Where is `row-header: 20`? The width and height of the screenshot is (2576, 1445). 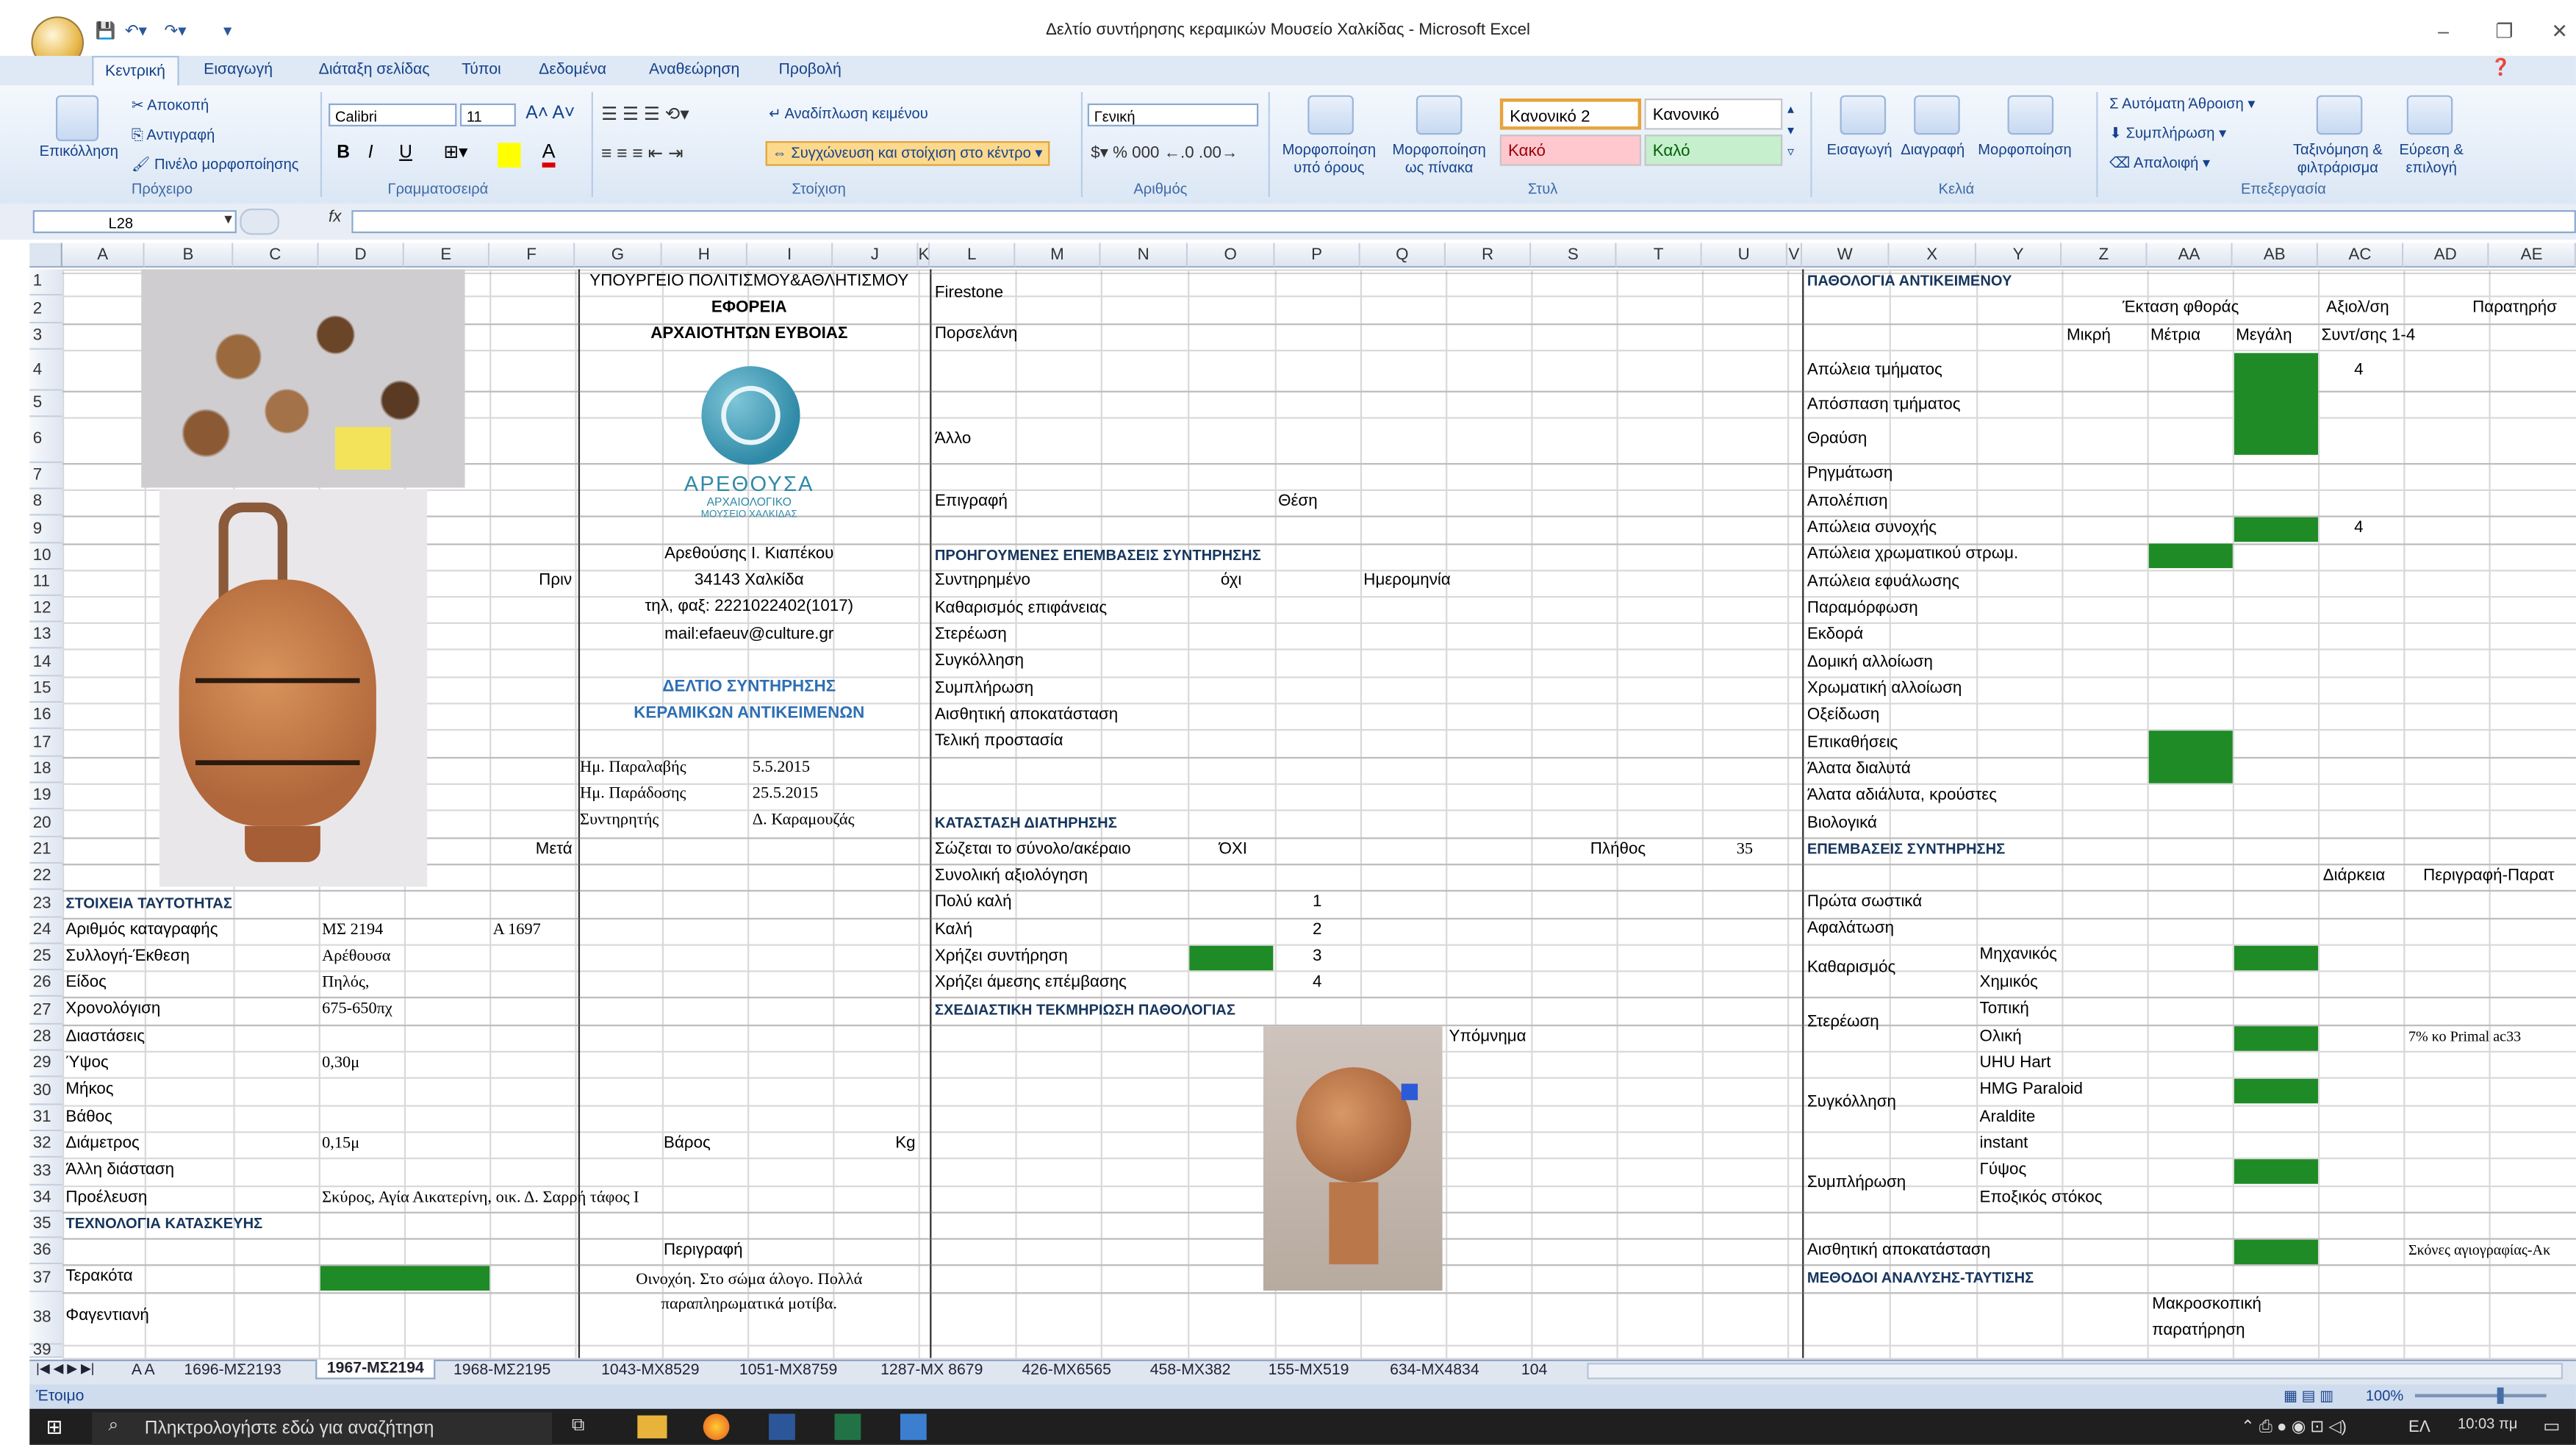 row-header: 20 is located at coordinates (45, 823).